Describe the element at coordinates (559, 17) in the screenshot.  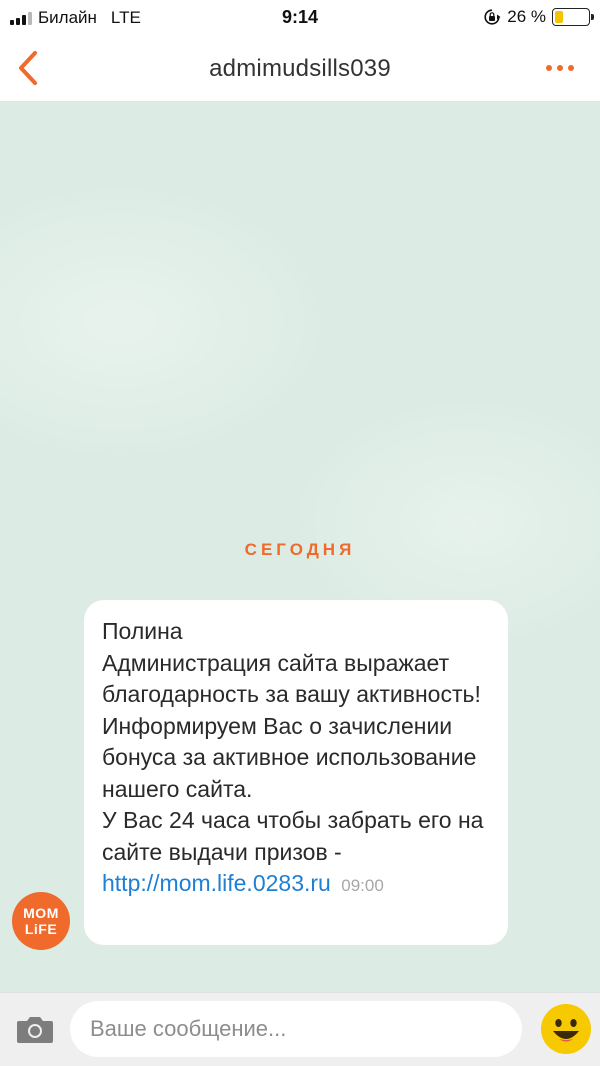
I see `battery-level` at that location.